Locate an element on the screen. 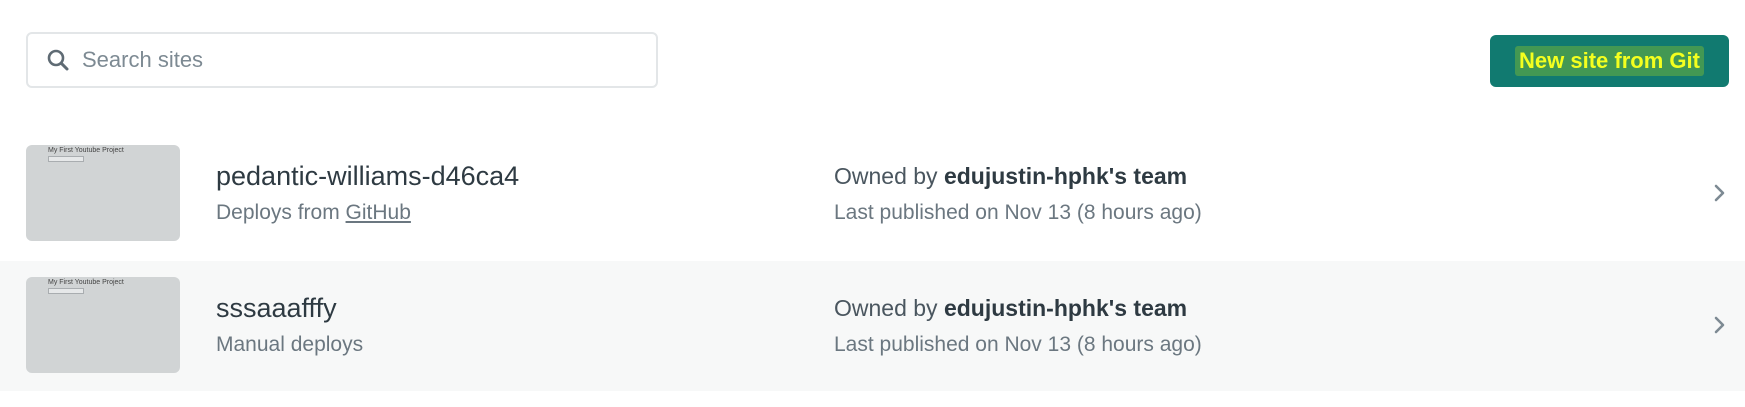 Image resolution: width=1745 pixels, height=407 pixels. site-deploy-info: Manual deploys is located at coordinates (290, 344).